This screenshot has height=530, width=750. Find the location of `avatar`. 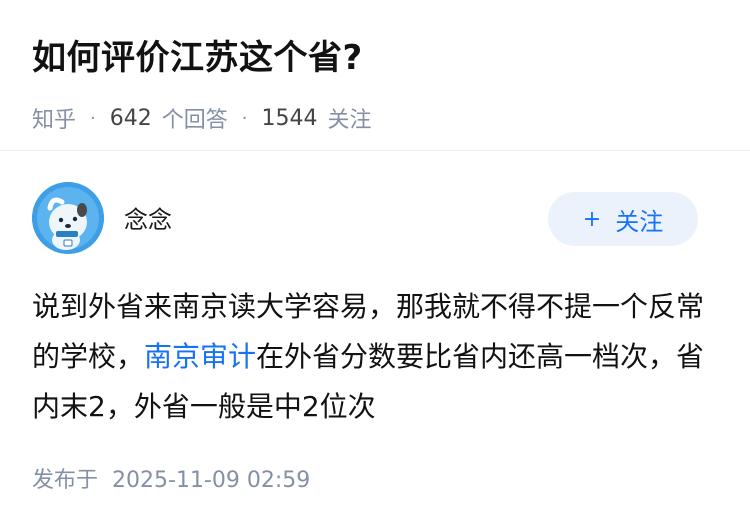

avatar is located at coordinates (68, 218).